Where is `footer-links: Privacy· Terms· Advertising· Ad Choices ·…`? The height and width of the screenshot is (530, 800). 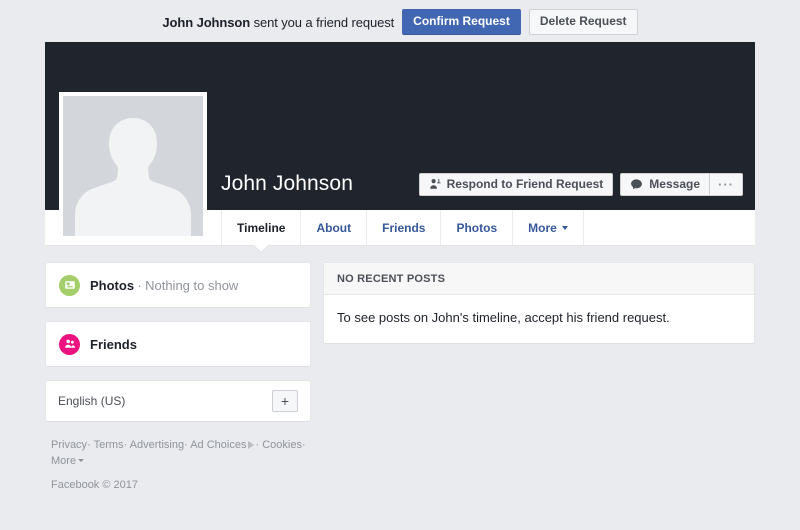
footer-links: Privacy· Terms· Advertising· Ad Choices ·… is located at coordinates (178, 464).